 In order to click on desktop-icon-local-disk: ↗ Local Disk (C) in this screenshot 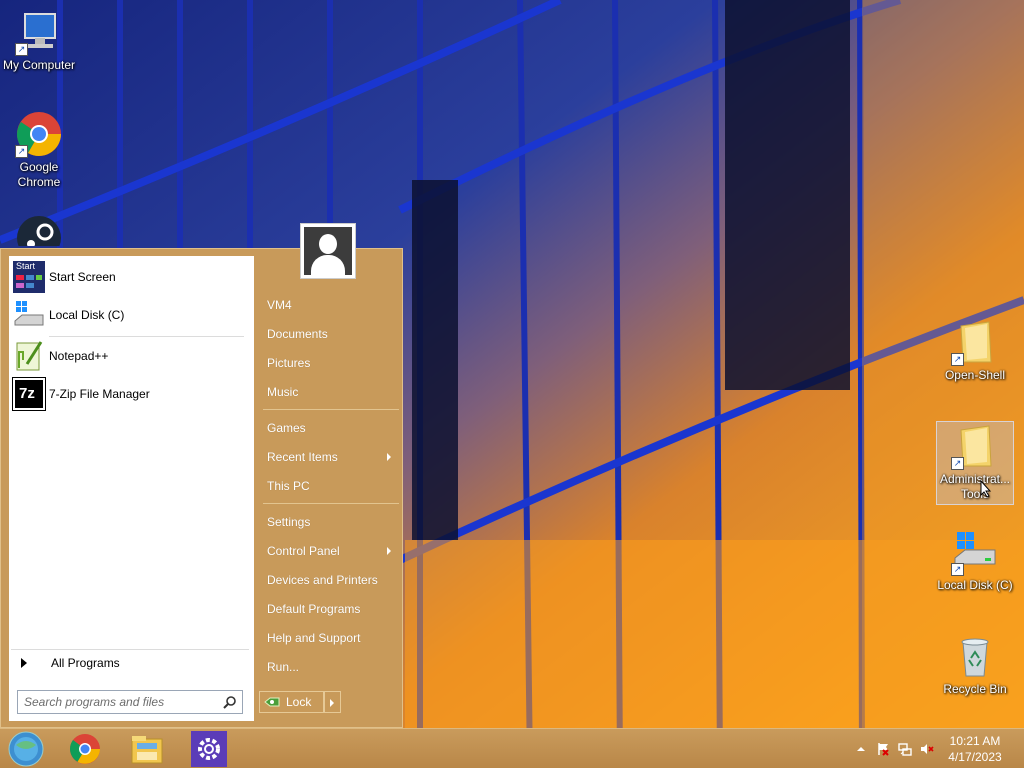, I will do `click(975, 560)`.